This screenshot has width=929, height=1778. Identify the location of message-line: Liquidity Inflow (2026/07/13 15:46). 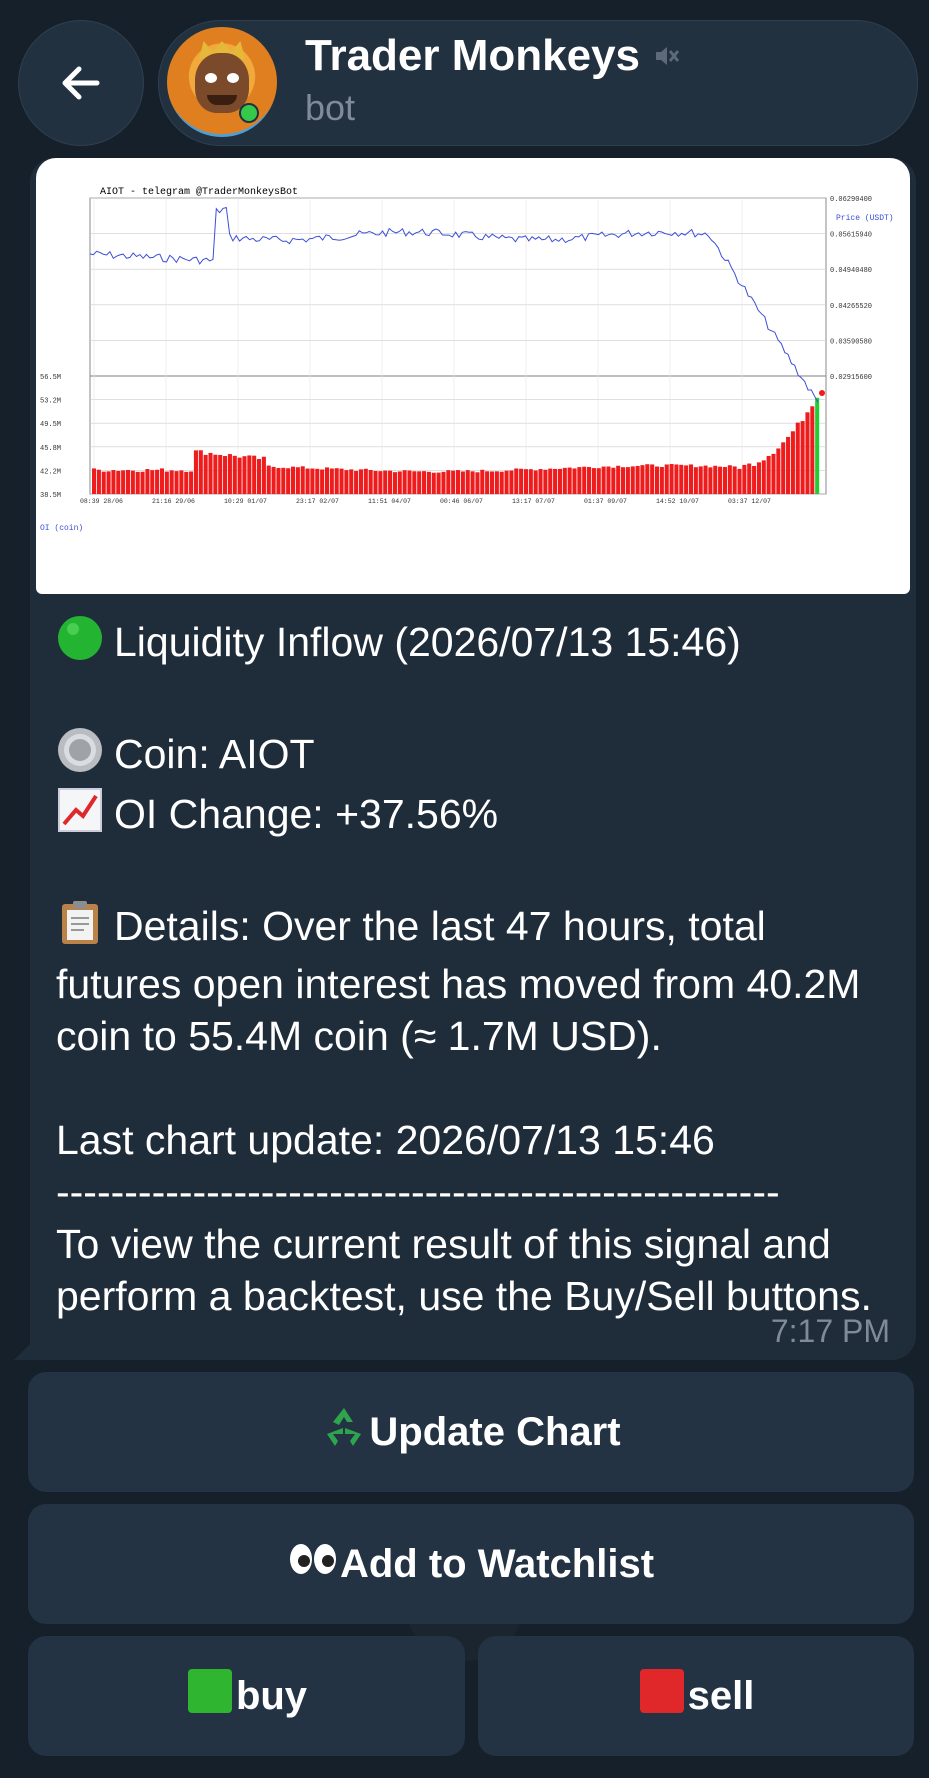
(476, 644).